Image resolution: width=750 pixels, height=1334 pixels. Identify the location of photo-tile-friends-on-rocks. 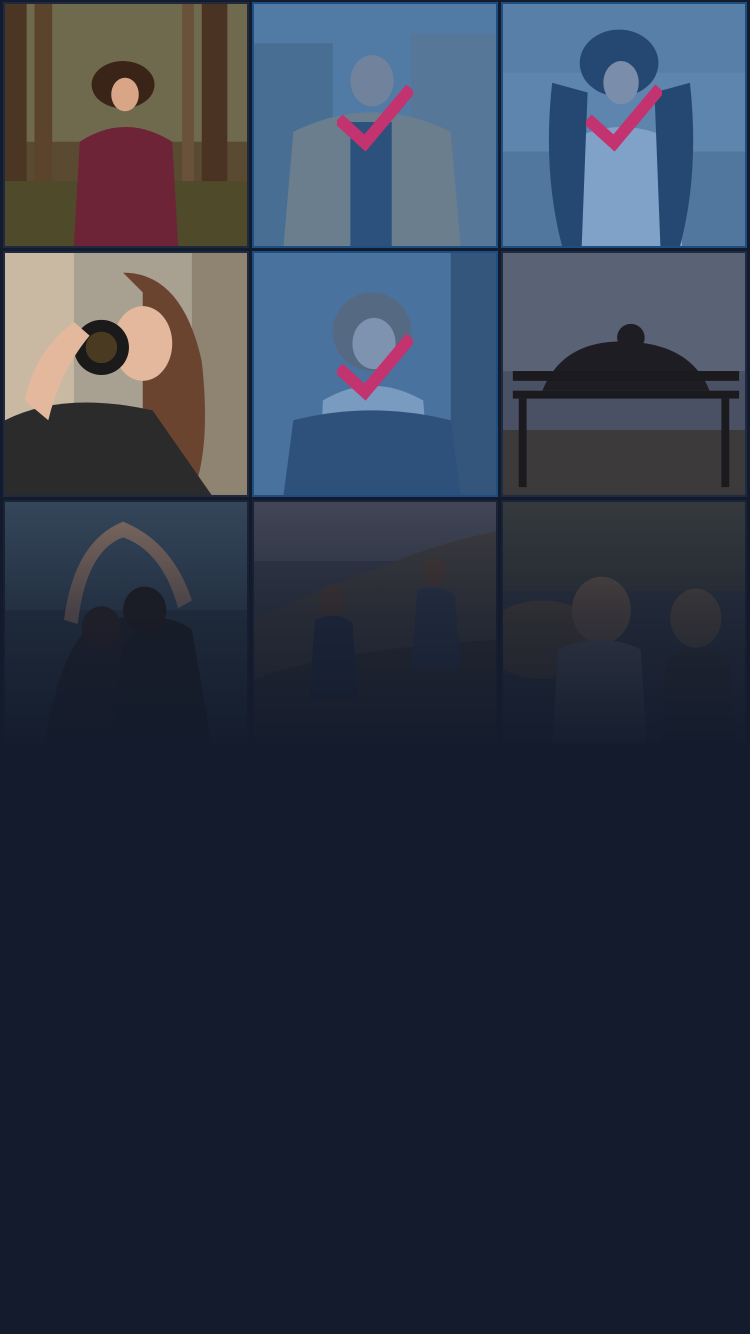
(375, 623).